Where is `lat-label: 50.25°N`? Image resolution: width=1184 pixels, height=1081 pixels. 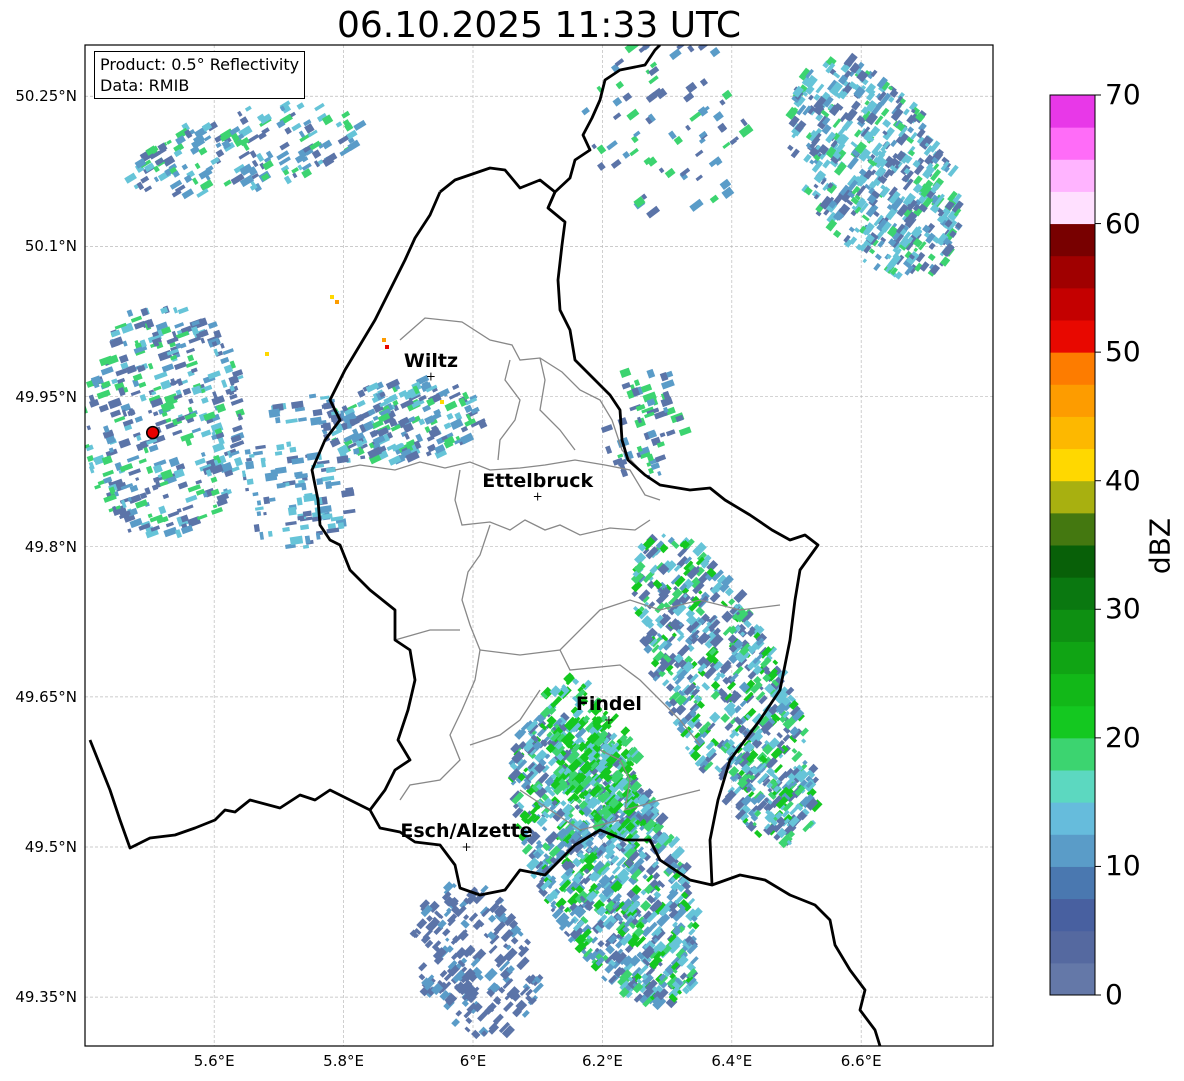
lat-label: 50.25°N is located at coordinates (46, 96).